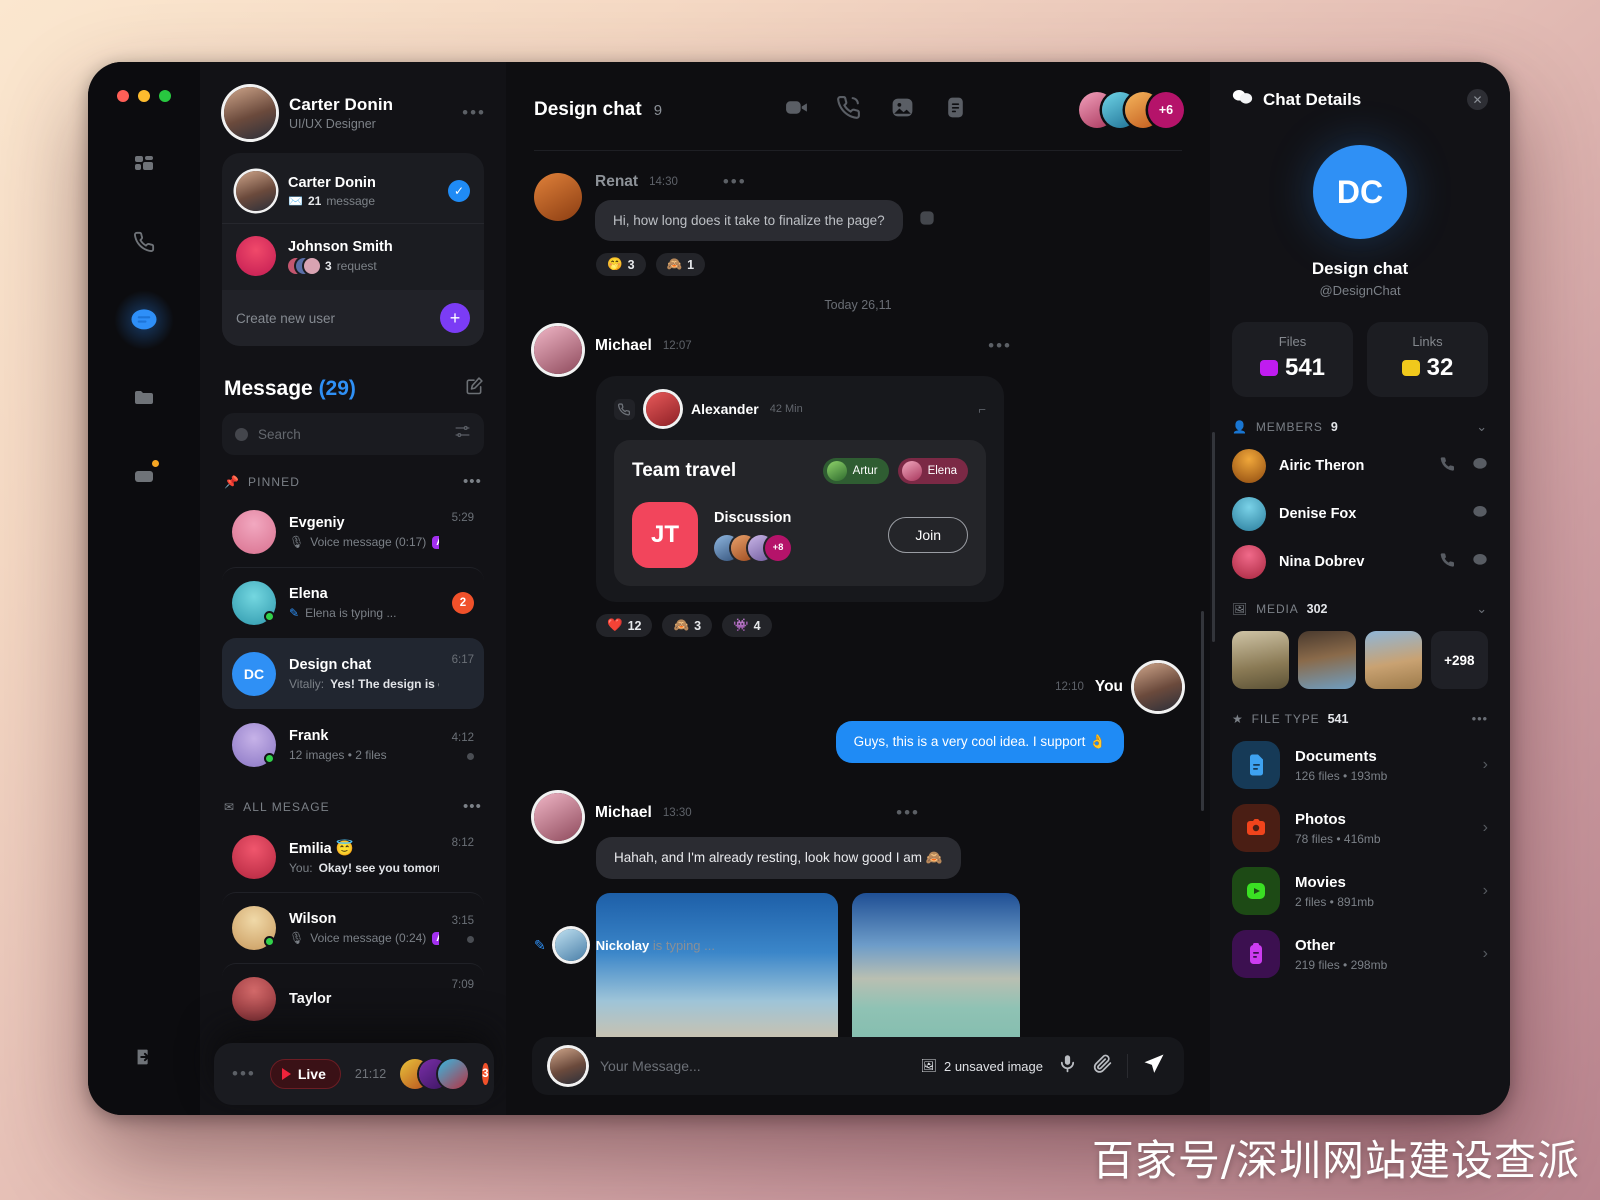 This screenshot has height=1200, width=1600. What do you see at coordinates (1102, 1066) in the screenshot?
I see `paperclip-icon` at bounding box center [1102, 1066].